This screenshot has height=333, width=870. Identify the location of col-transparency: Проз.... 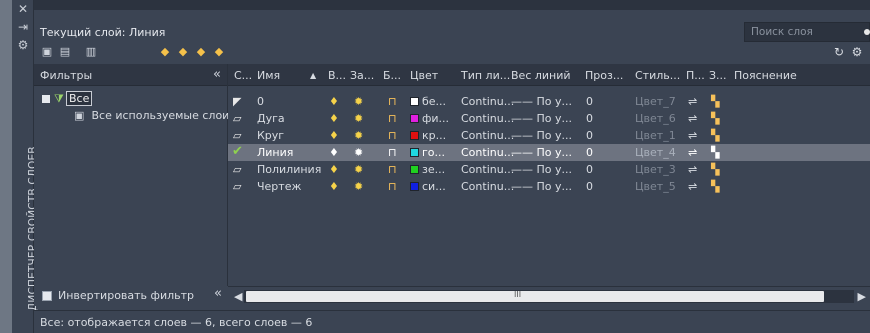
(604, 75).